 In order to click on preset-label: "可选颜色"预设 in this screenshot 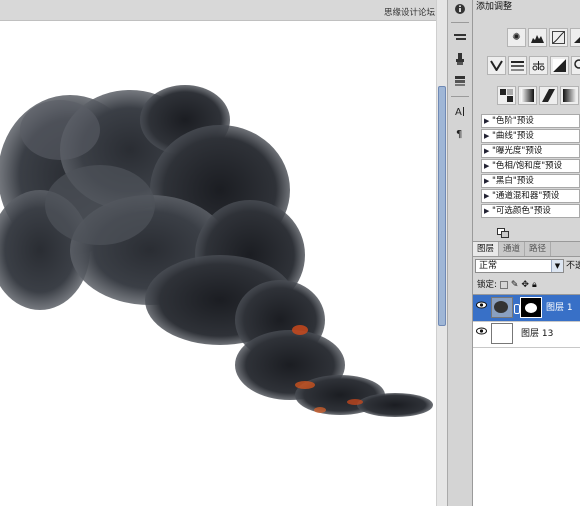, I will do `click(521, 211)`.